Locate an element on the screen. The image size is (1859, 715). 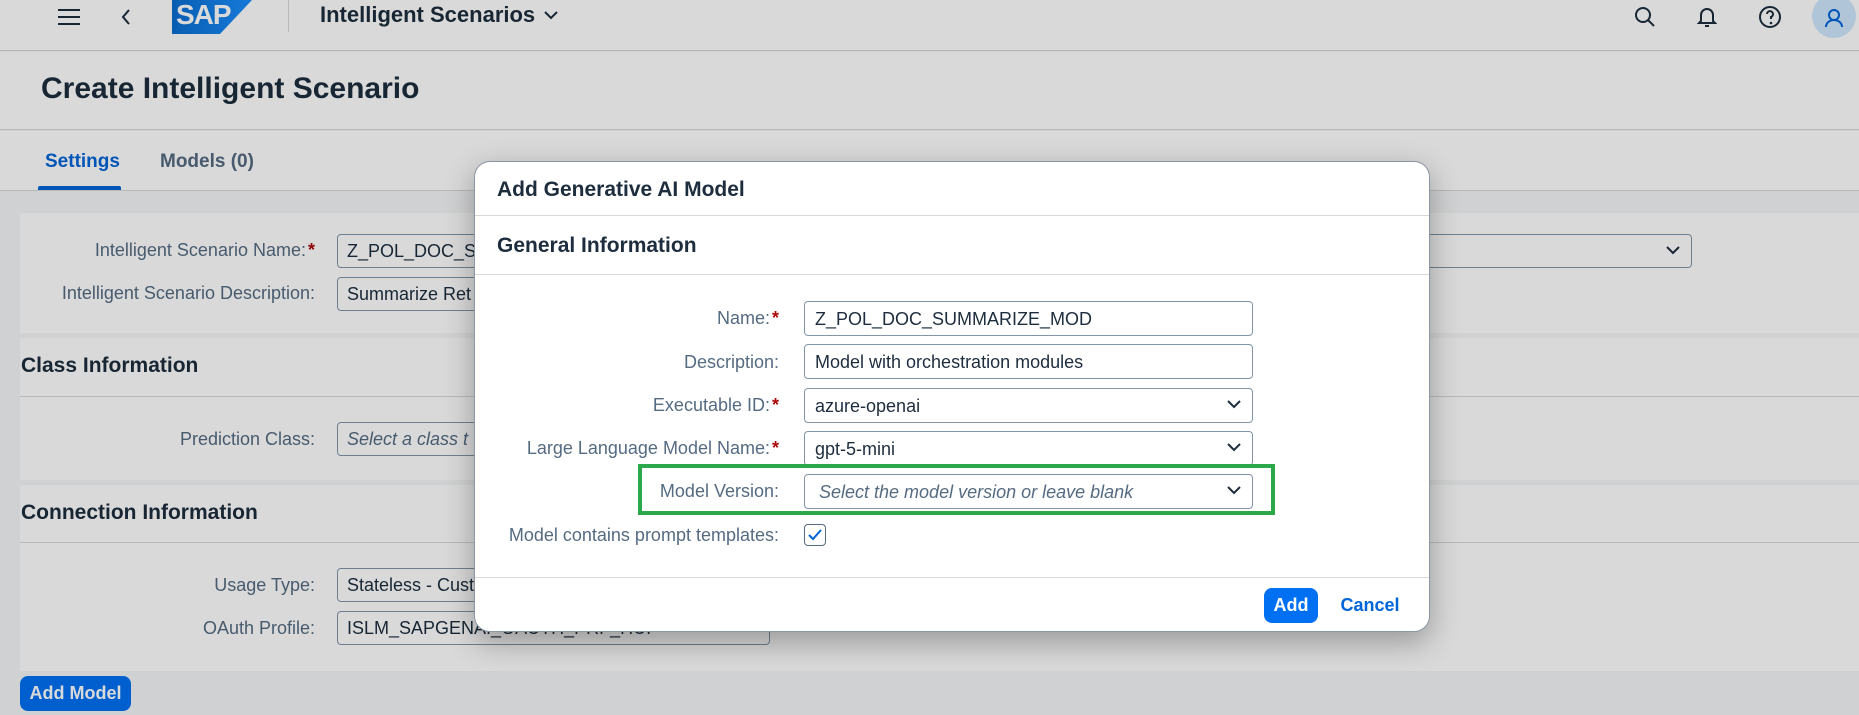
prompt-templates-label: Model contains prompt templates: is located at coordinates (643, 535).